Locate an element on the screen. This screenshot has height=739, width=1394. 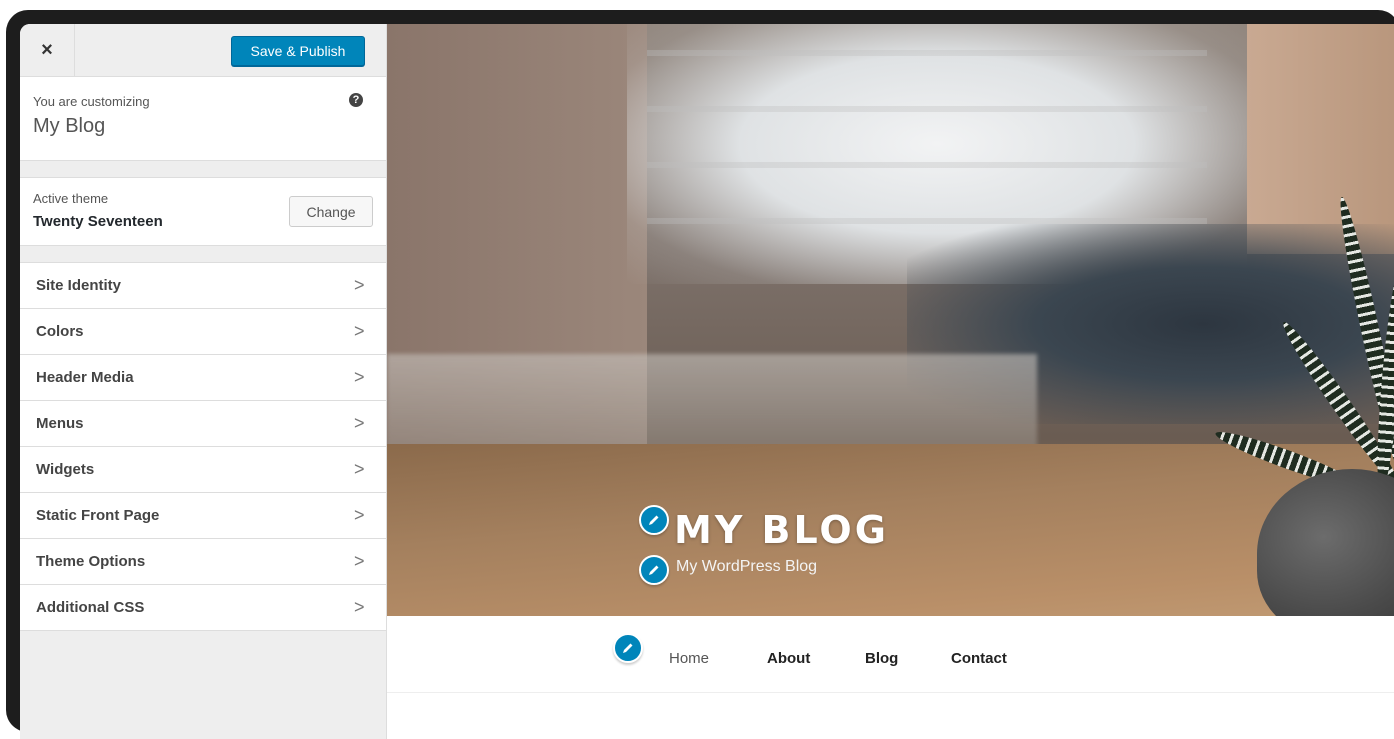
edit-menu-shortcut is located at coordinates (628, 648).